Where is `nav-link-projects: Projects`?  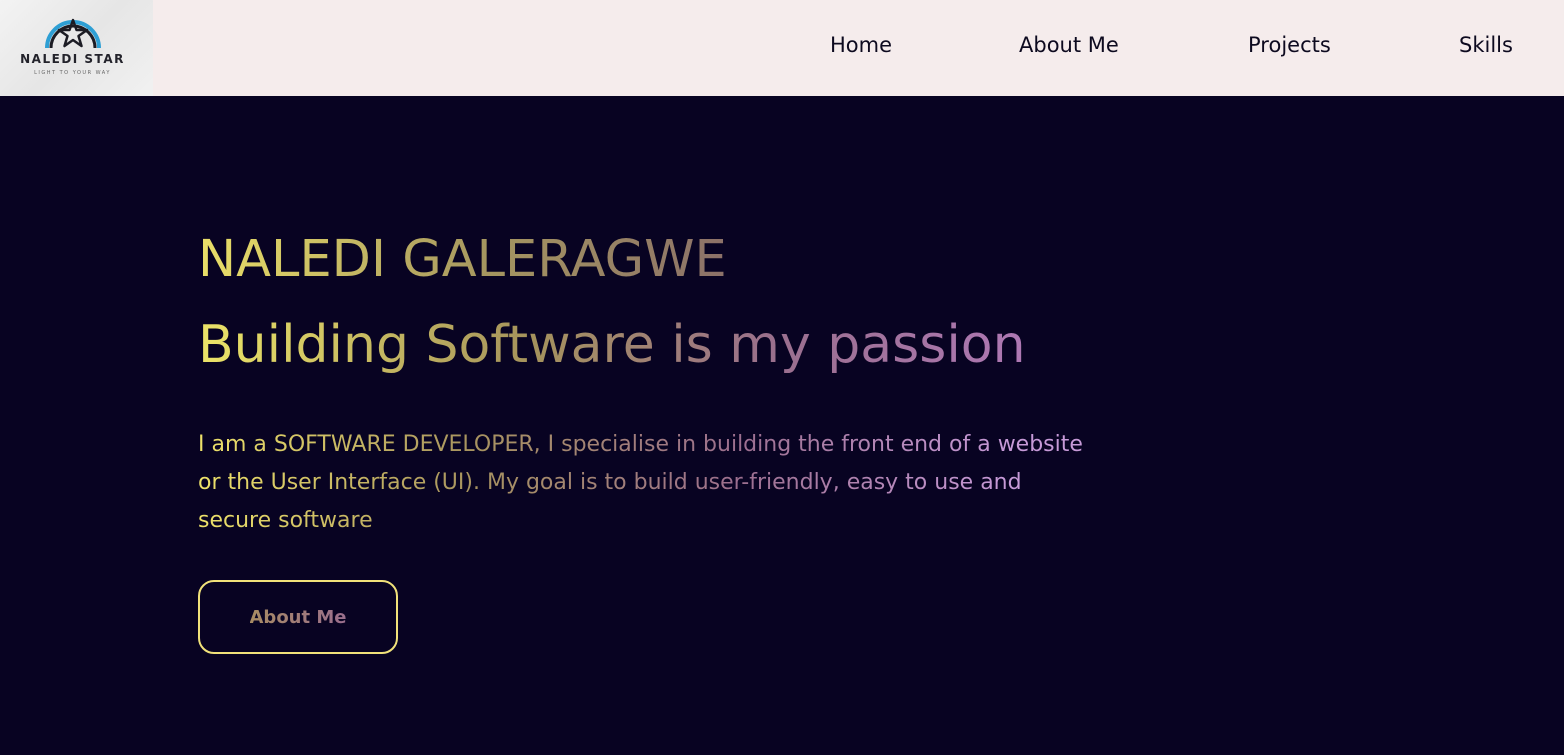 nav-link-projects: Projects is located at coordinates (1289, 45).